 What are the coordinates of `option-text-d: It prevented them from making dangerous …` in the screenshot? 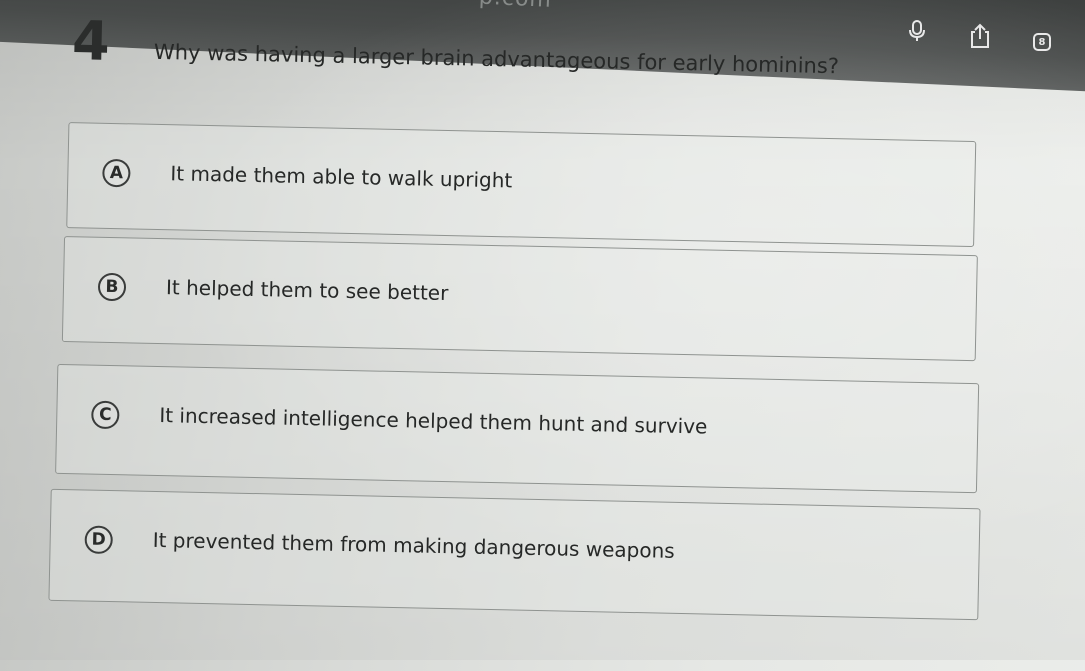 It's located at (413, 545).